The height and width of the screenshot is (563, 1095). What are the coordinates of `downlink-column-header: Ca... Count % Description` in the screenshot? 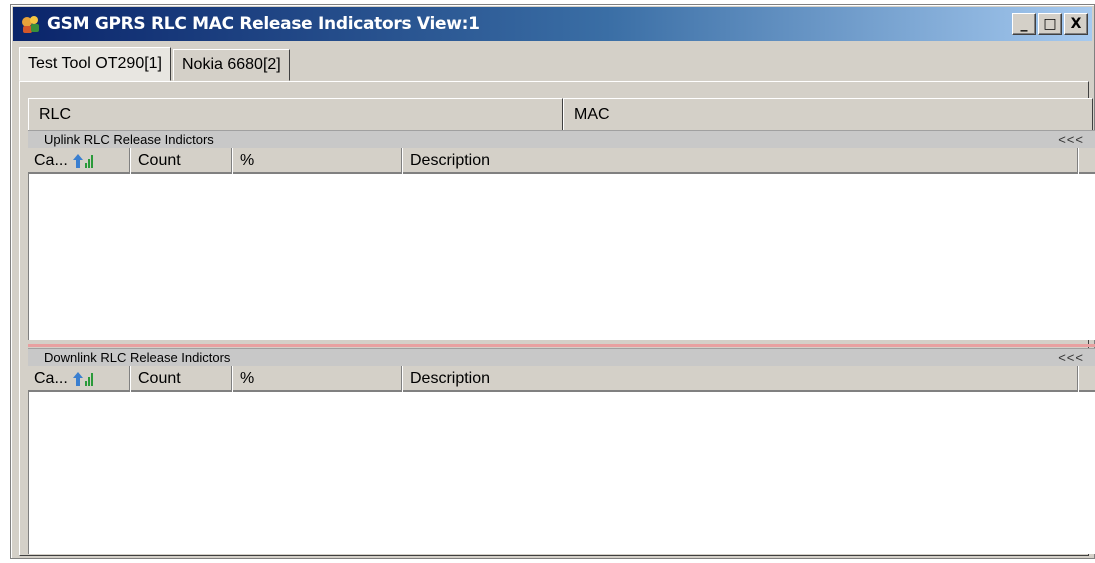 It's located at (561, 379).